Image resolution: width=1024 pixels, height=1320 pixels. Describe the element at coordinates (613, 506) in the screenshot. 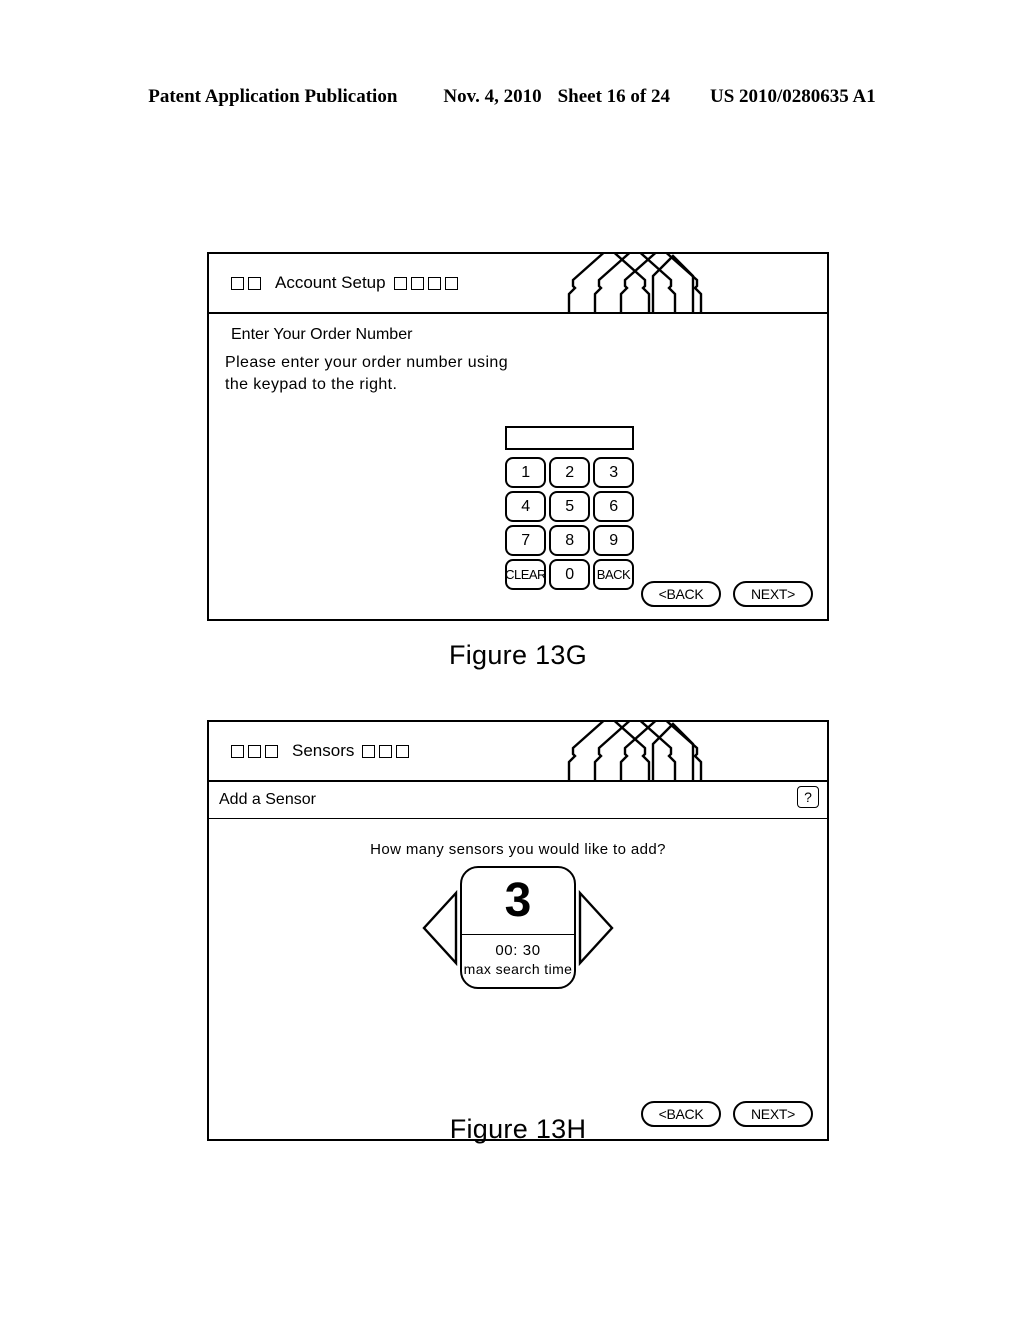

I see `keypad-key-6: 6` at that location.